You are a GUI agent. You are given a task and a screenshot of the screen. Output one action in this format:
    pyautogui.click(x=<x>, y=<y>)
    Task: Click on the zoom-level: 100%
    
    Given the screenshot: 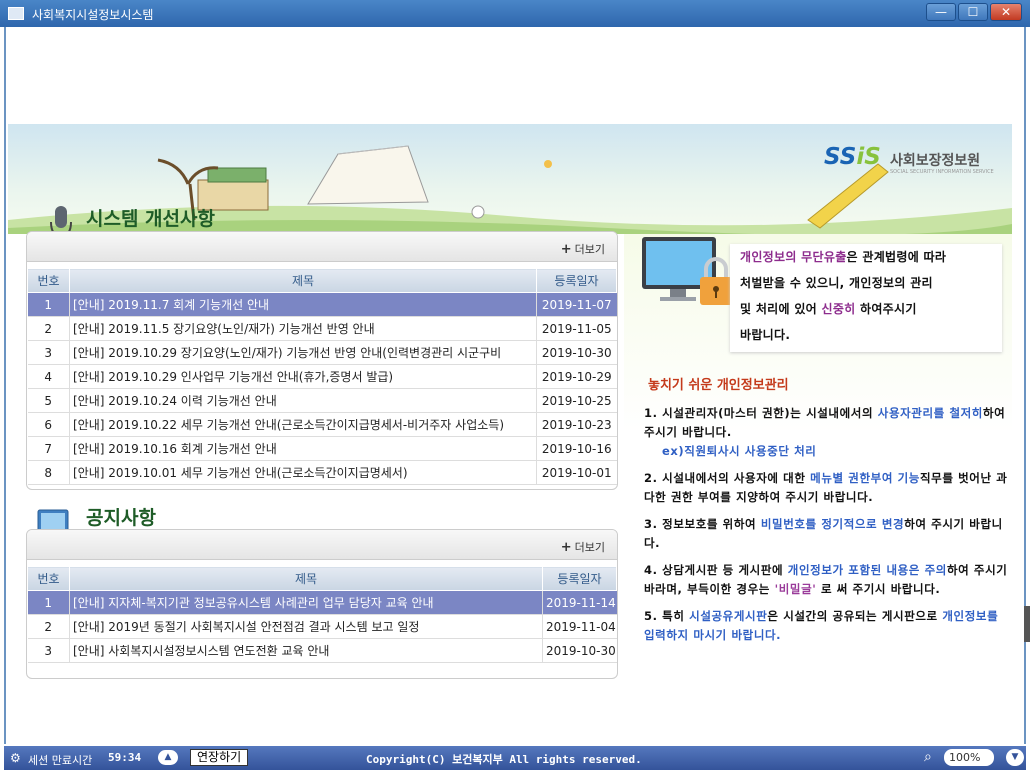 What is the action you would take?
    pyautogui.click(x=969, y=757)
    